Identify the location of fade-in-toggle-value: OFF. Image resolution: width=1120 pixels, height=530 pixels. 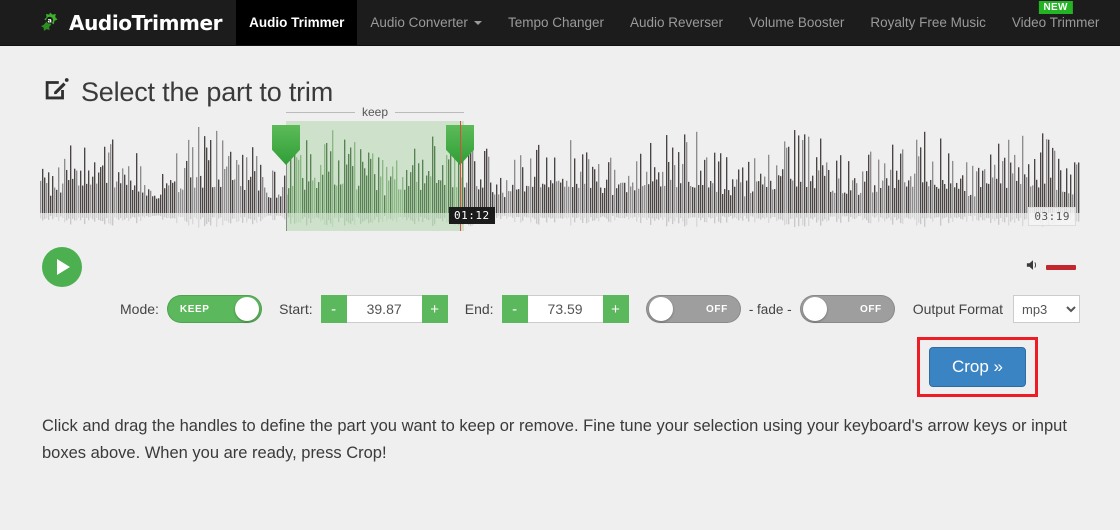
(717, 309).